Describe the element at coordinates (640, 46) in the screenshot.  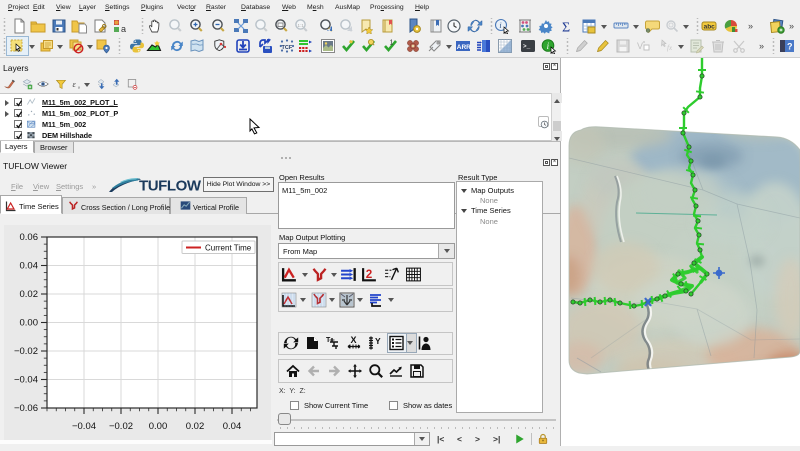
I see `svg-text: V` at that location.